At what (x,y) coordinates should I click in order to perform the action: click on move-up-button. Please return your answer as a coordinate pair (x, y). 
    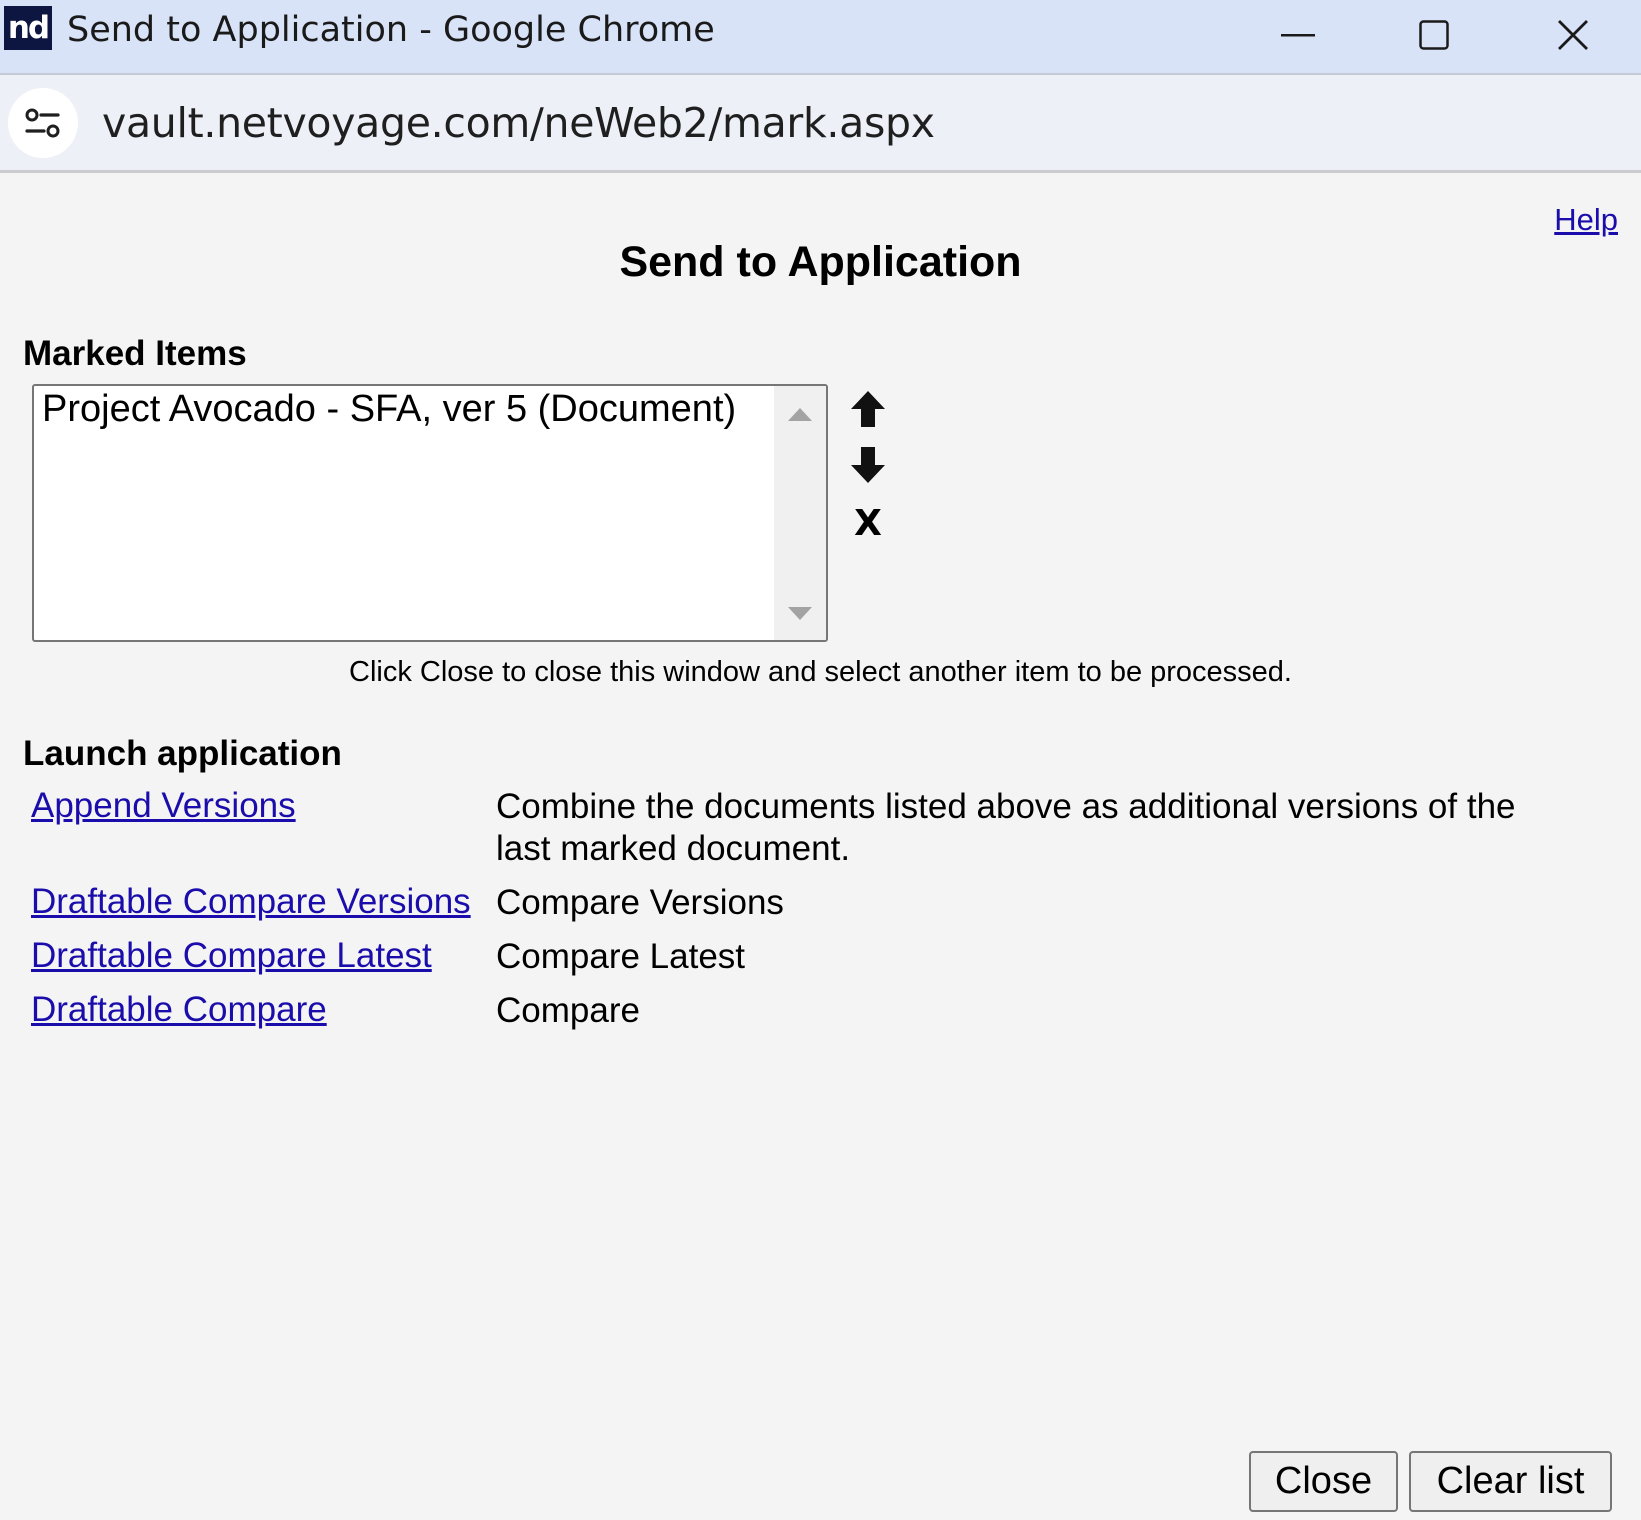
    Looking at the image, I should click on (868, 409).